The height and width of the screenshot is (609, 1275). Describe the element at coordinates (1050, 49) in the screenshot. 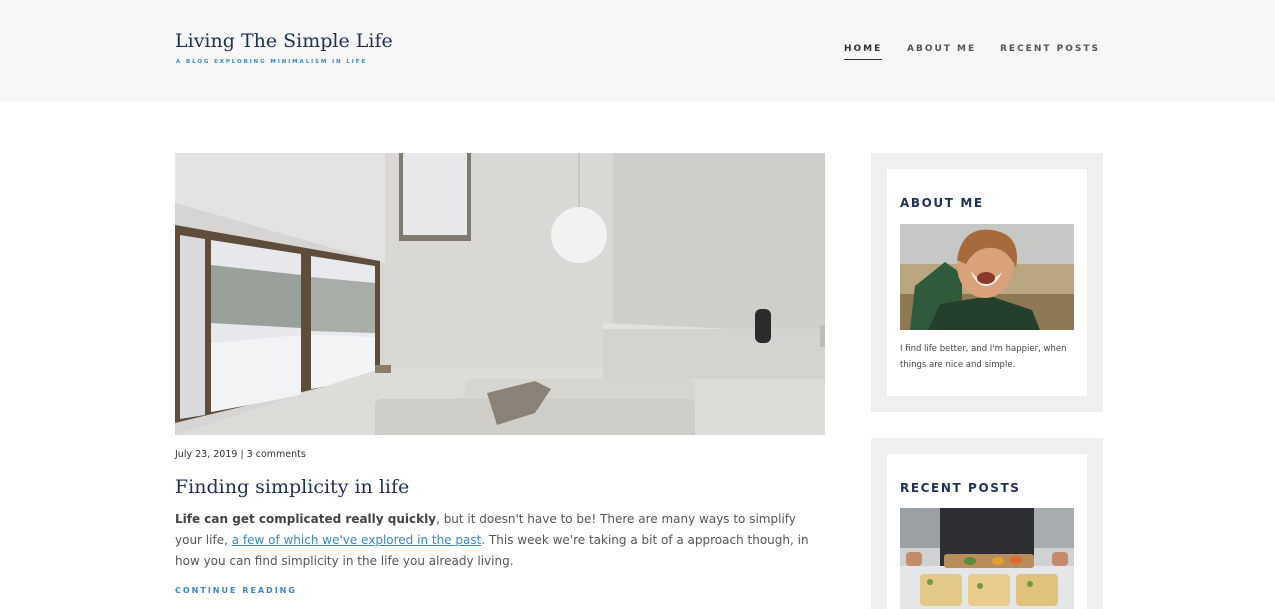

I see `nav-recent-posts: RECENT POSTS` at that location.